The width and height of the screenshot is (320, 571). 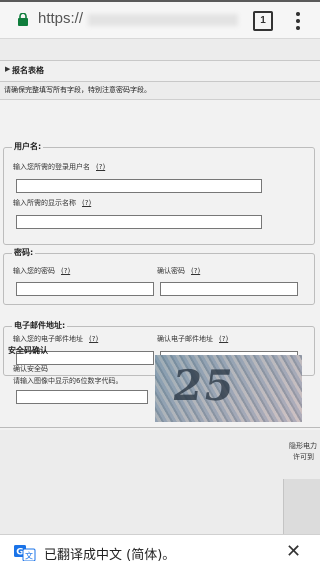 I want to click on expand-arrow-icon: ▶, so click(x=8, y=69).